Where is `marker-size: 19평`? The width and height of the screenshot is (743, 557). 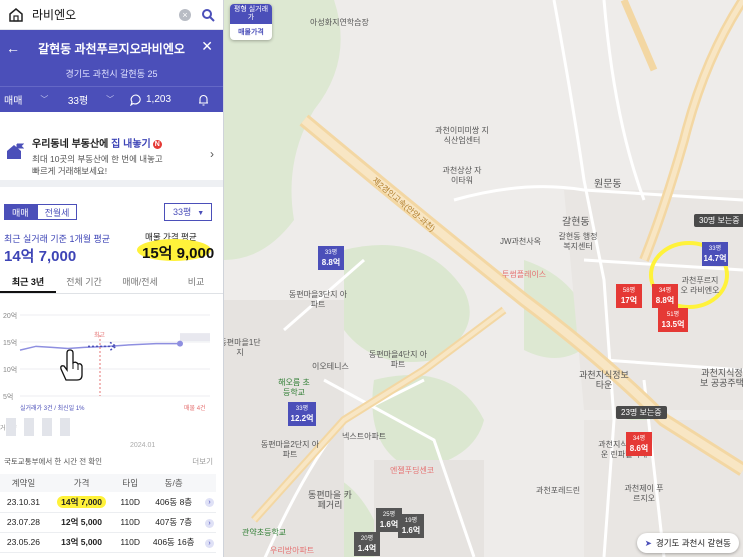
marker-size: 19평 is located at coordinates (411, 521).